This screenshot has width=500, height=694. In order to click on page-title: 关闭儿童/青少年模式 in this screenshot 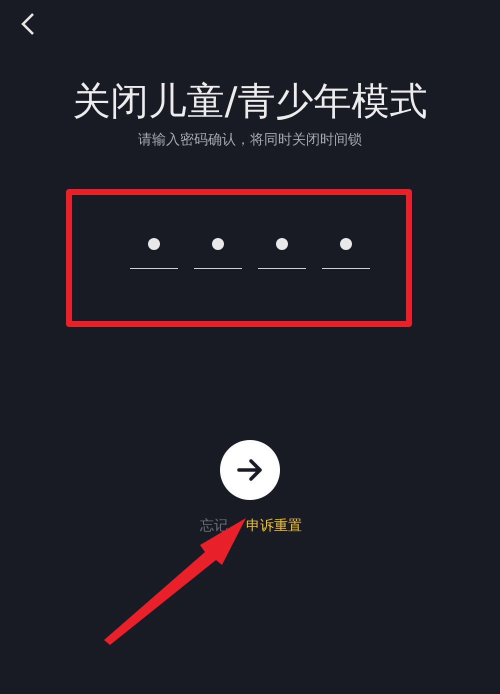, I will do `click(250, 101)`.